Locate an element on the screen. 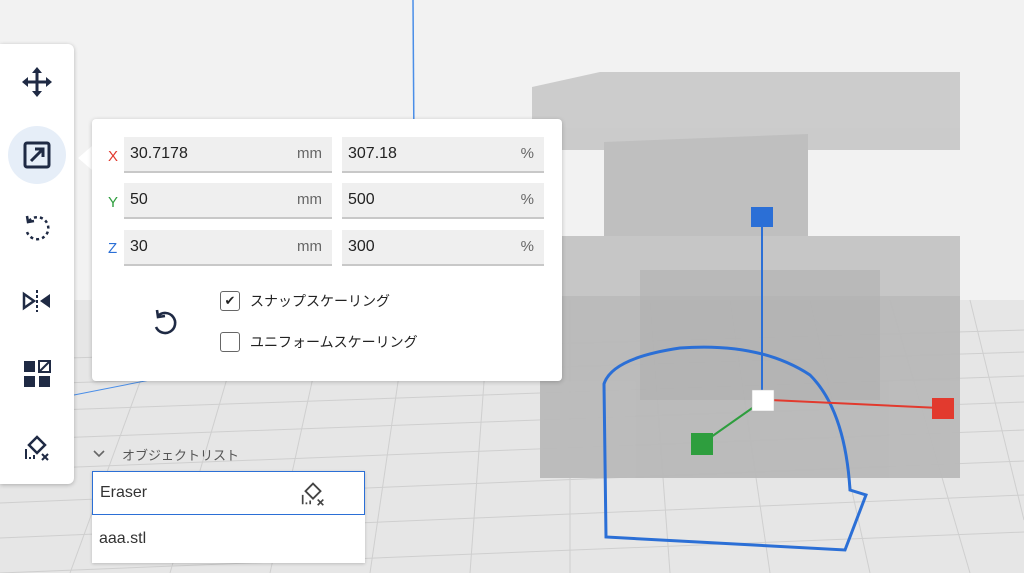  scale-tool is located at coordinates (37, 155).